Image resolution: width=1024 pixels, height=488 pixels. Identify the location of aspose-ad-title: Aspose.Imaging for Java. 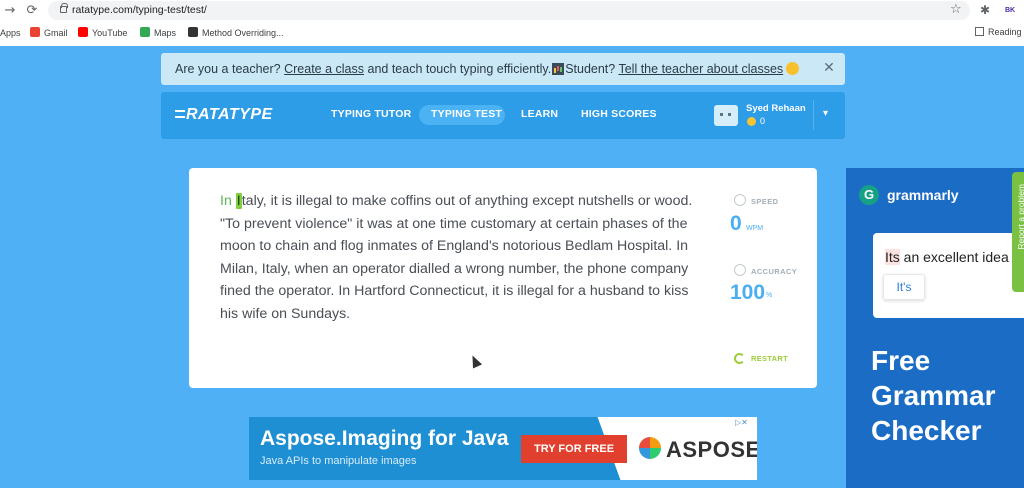
(384, 439).